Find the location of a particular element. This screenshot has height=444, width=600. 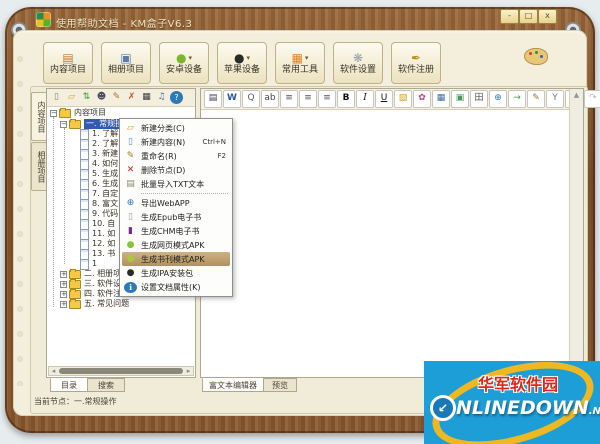

scrollbar-thumb is located at coordinates (121, 371).